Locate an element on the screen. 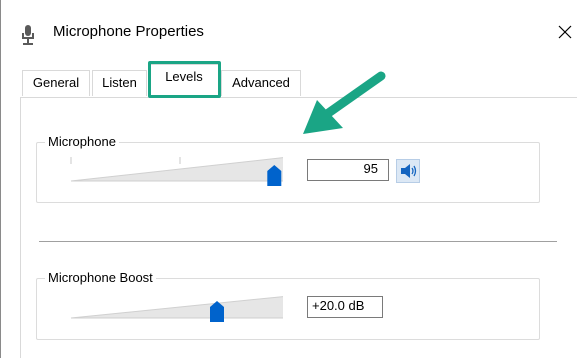 This screenshot has height=358, width=577. mute-toggle-button is located at coordinates (408, 171).